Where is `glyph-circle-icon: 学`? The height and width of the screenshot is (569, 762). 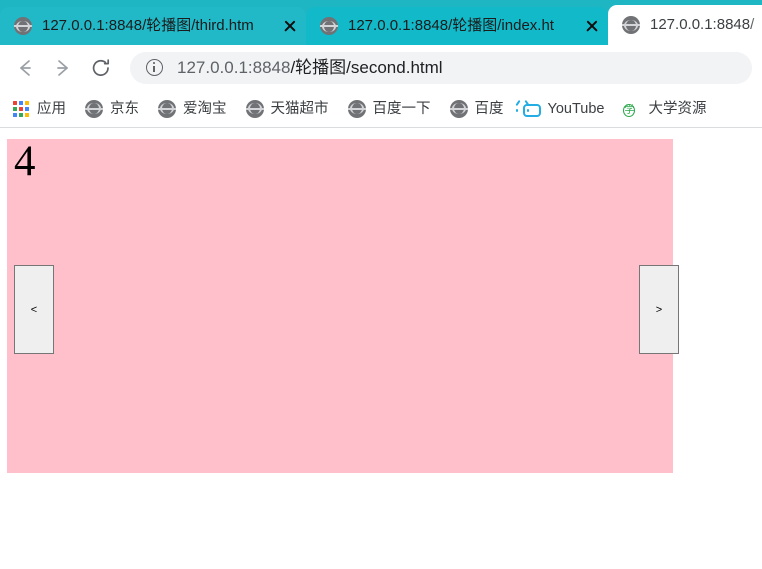 glyph-circle-icon: 学 is located at coordinates (632, 109).